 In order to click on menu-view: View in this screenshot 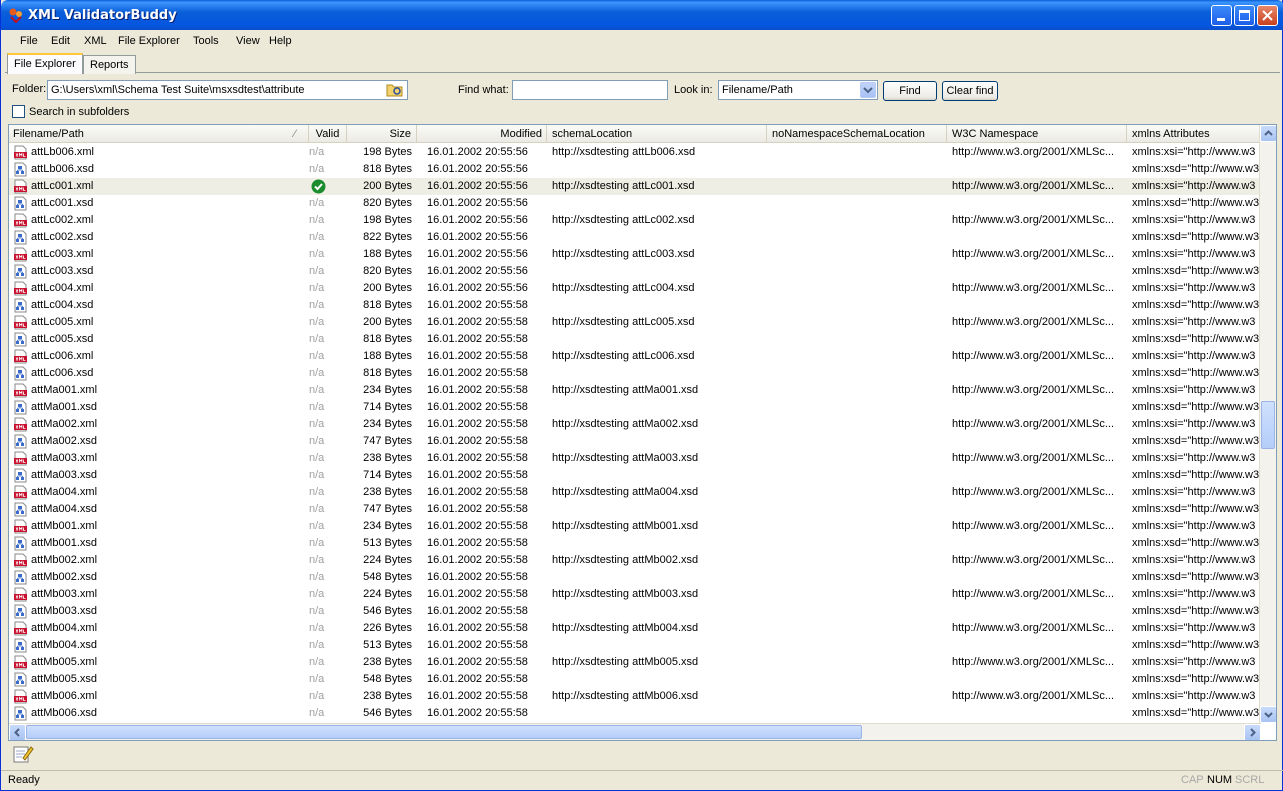, I will do `click(248, 41)`.